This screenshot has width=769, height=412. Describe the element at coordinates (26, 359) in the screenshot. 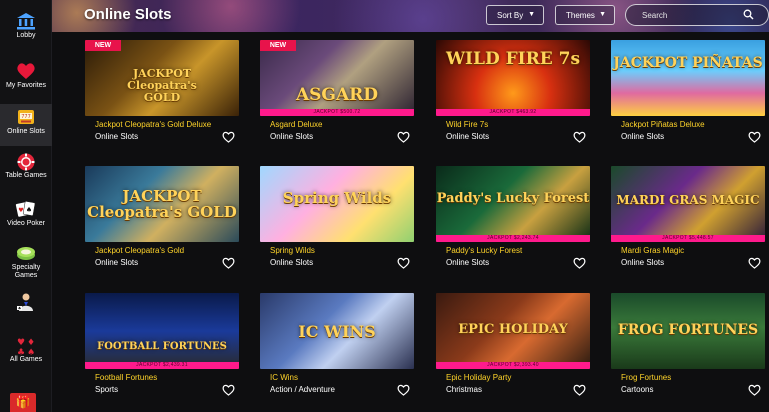

I see `sidebar-item-label: All Games` at that location.